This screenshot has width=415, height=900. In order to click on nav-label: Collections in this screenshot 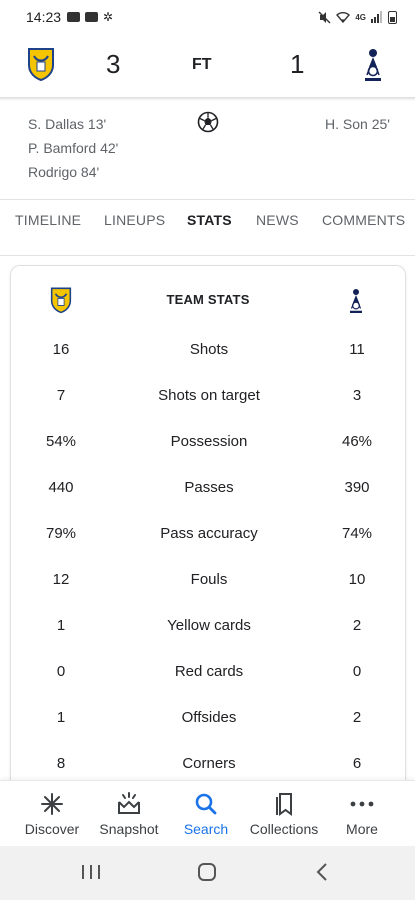, I will do `click(284, 829)`.